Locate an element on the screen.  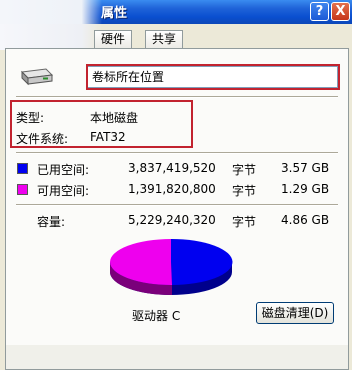
free-space-label: 可用空间: is located at coordinates (63, 191).